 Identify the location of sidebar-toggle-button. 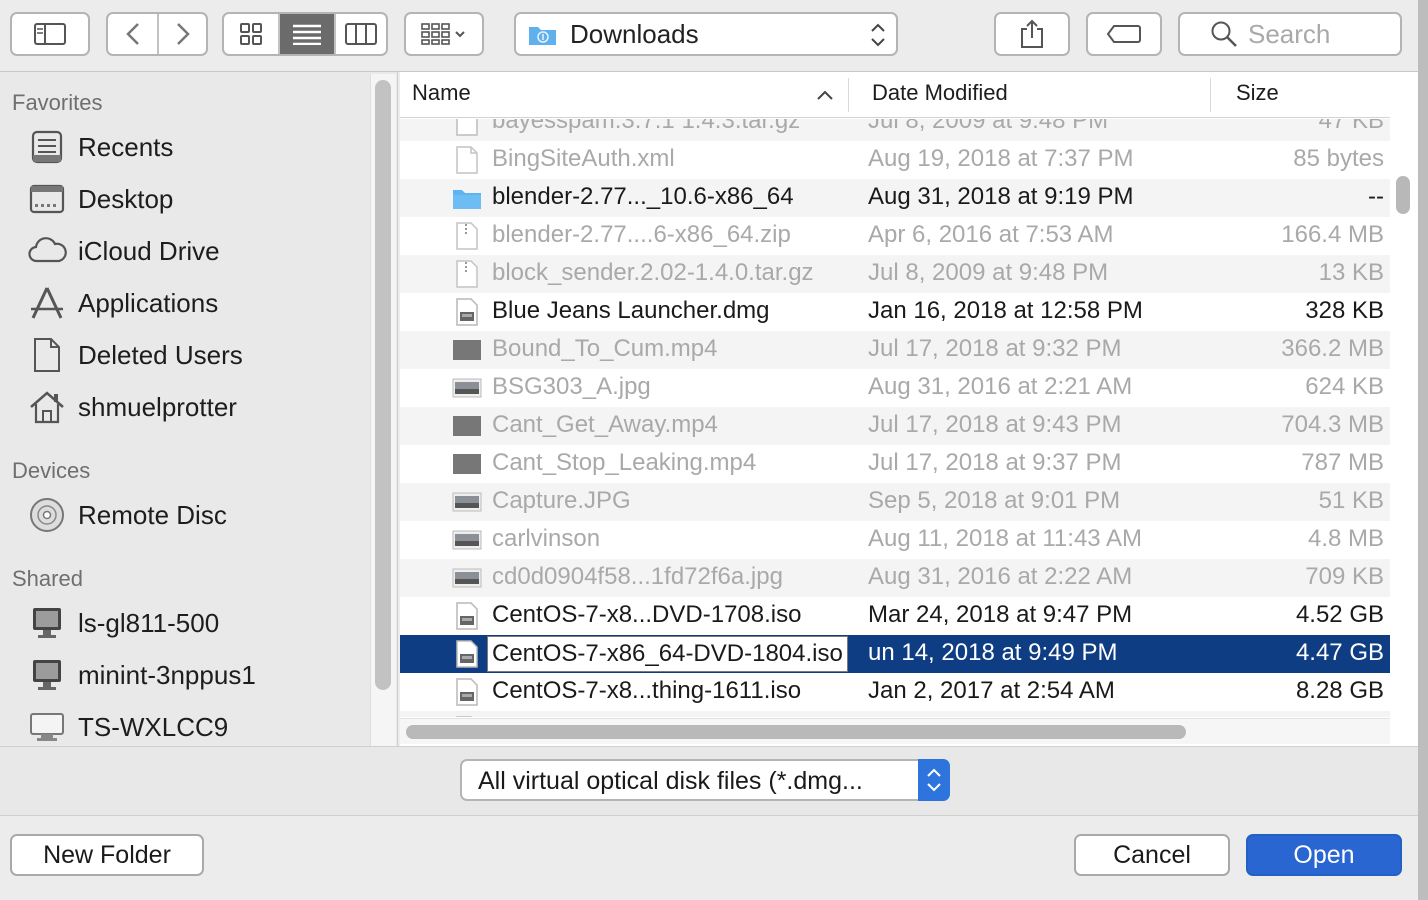
(50, 34).